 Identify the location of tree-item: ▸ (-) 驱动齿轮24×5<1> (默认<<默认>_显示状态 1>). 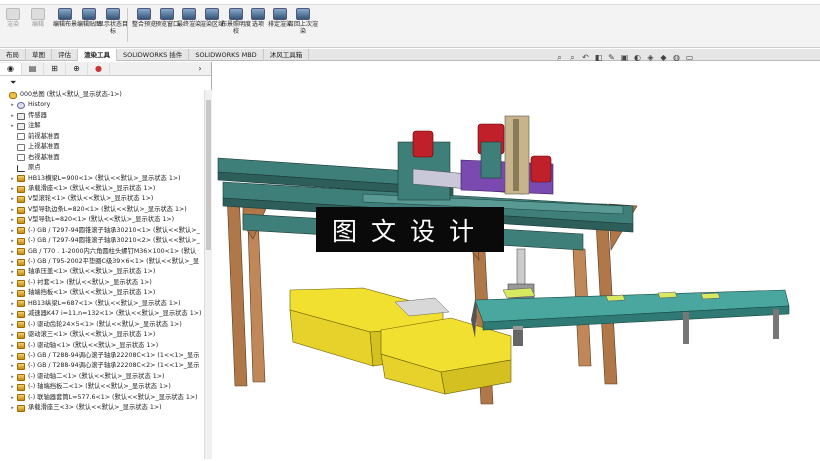
(102, 325).